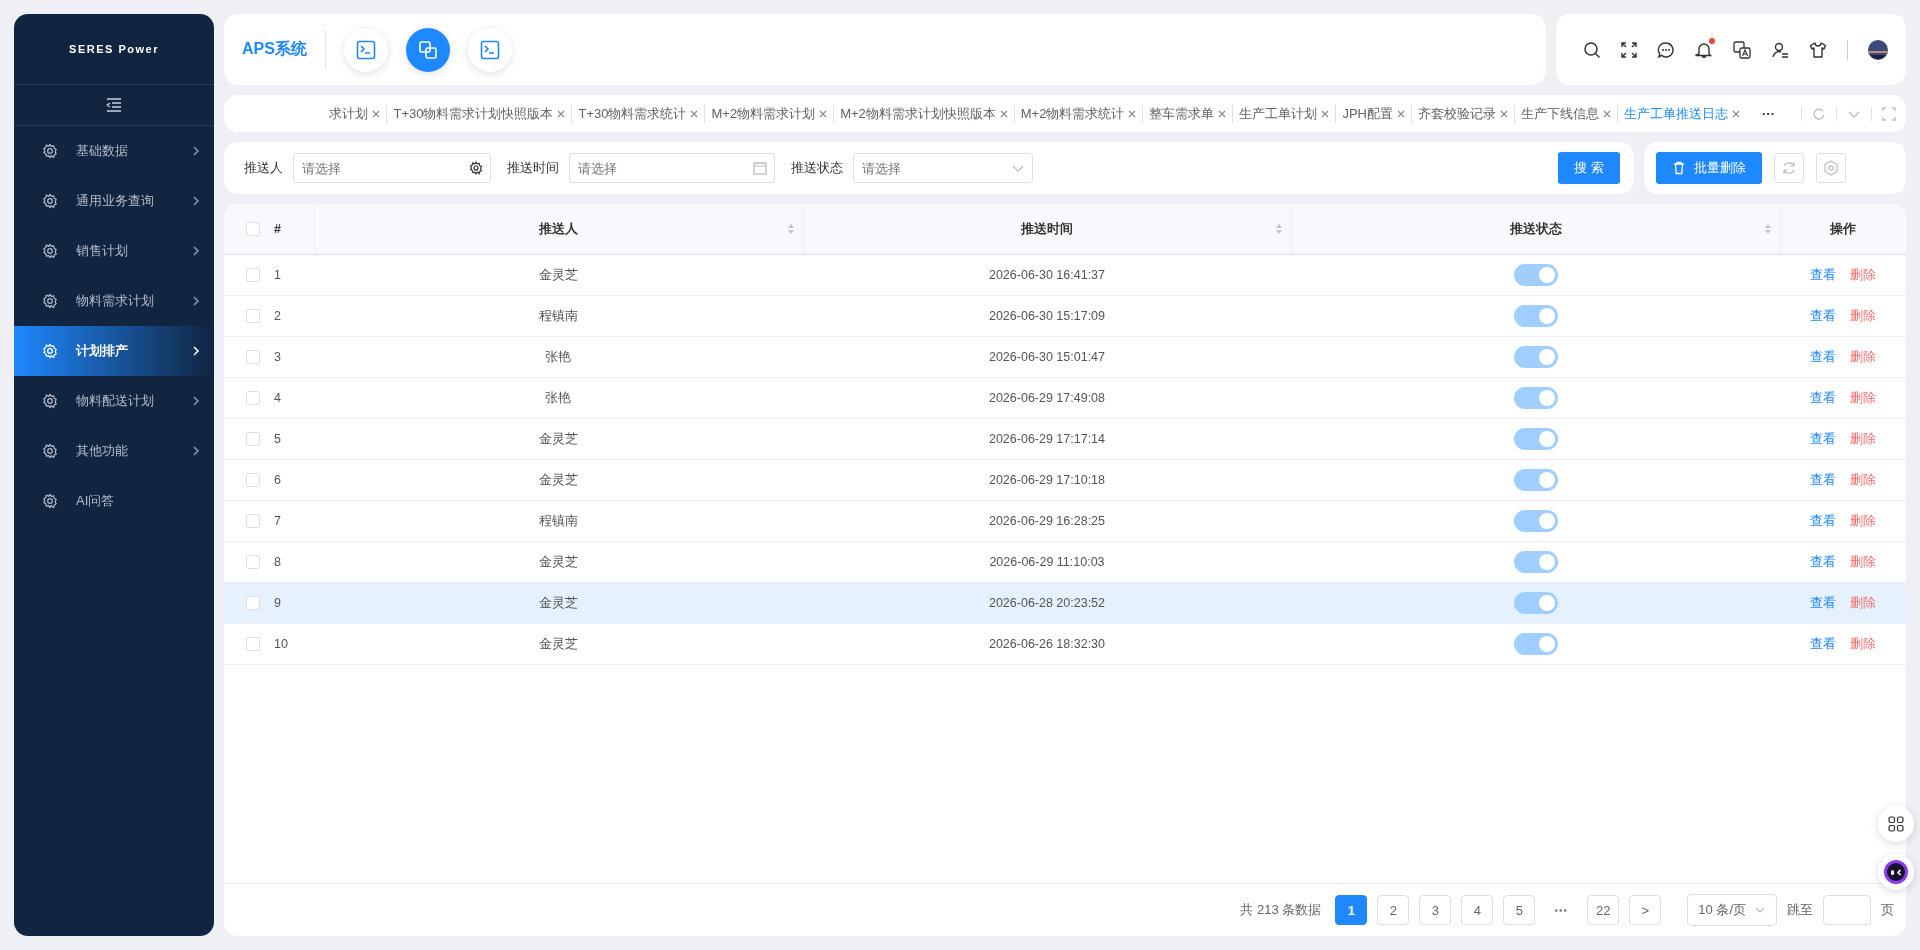 This screenshot has width=1920, height=950. I want to click on settings-button, so click(1831, 168).